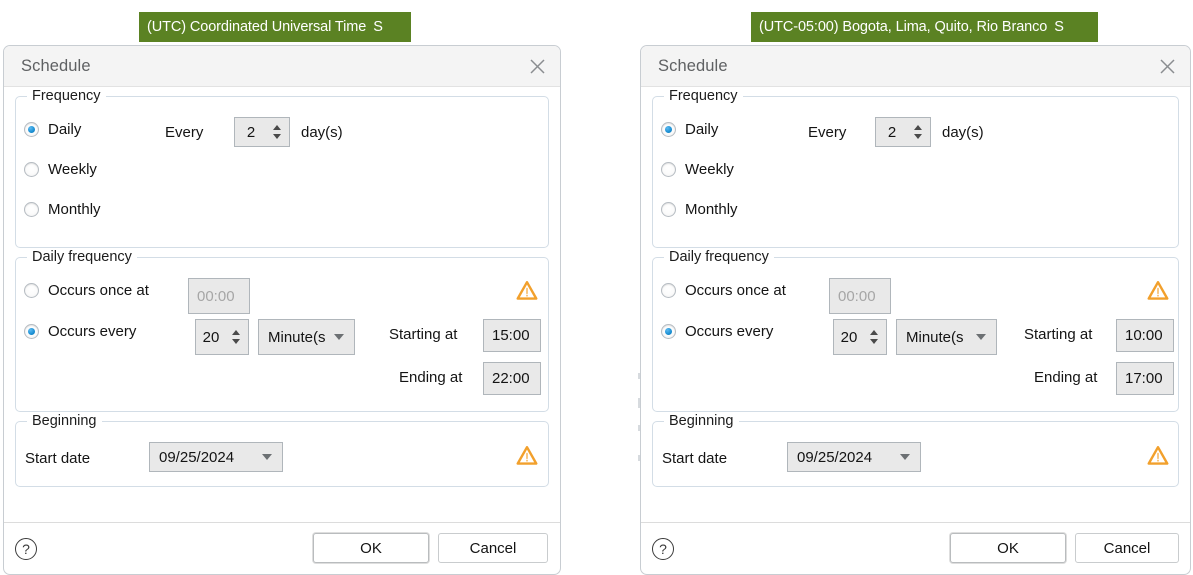 The image size is (1193, 575). I want to click on warning-icon-beginning, so click(1158, 455).